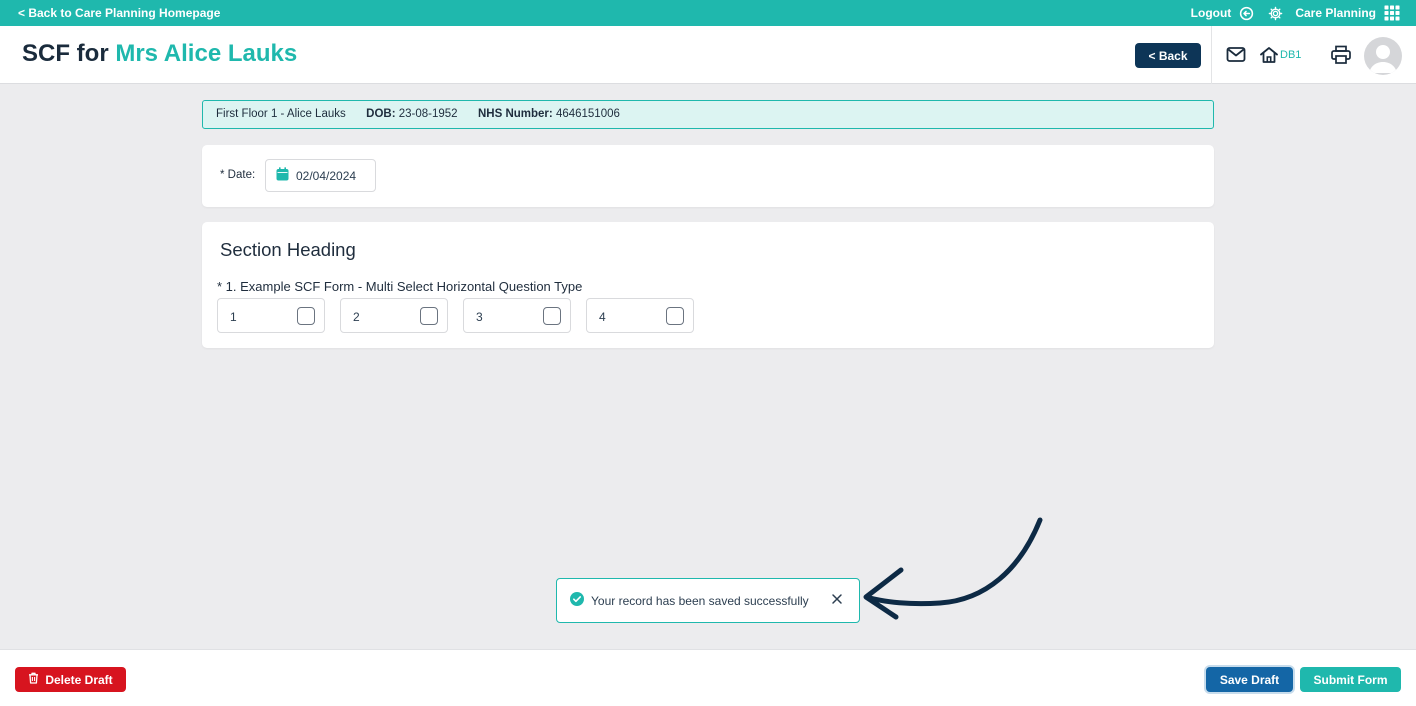 This screenshot has height=706, width=1416. I want to click on top-bar-actions: Logout Care Planning, so click(1295, 13).